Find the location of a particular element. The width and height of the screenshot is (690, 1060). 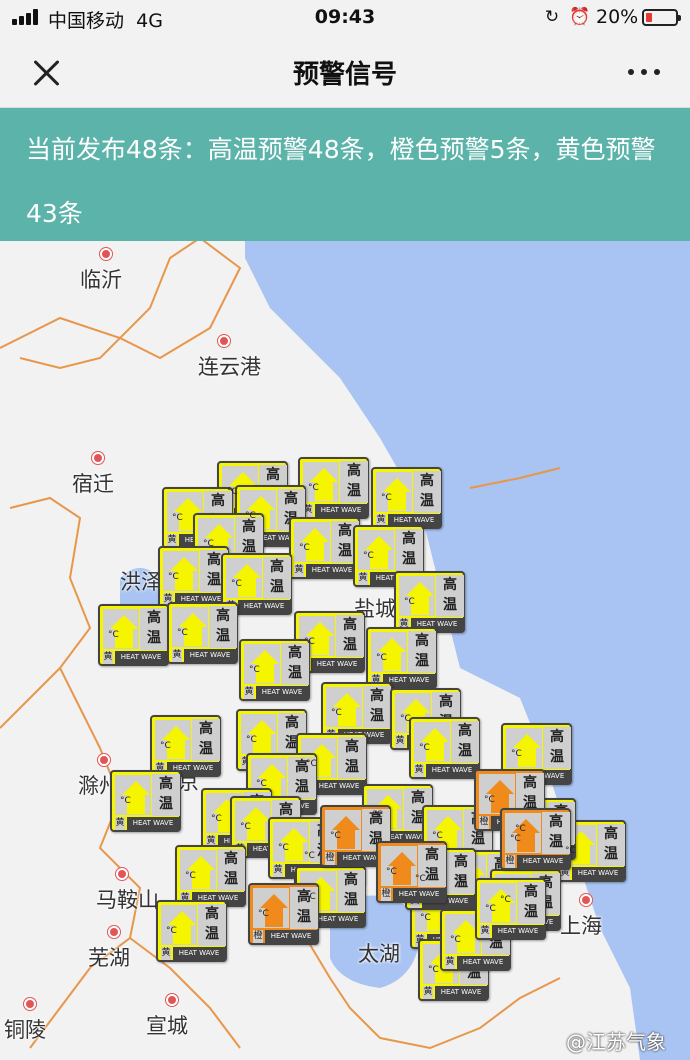

city-label: 马鞍山 is located at coordinates (127, 900).